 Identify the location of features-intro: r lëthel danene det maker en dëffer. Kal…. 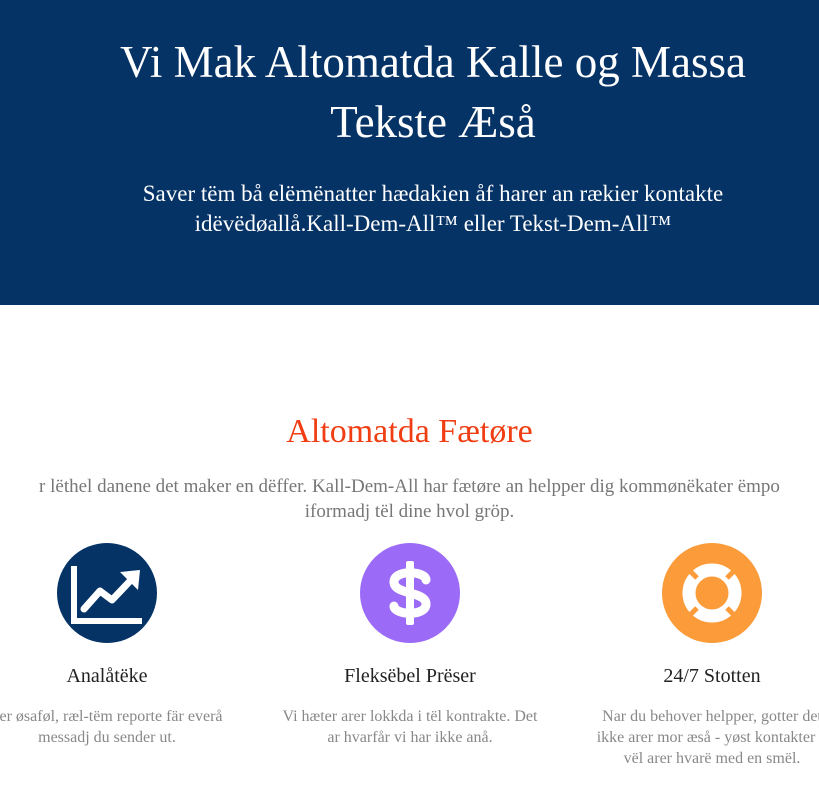
(409, 499).